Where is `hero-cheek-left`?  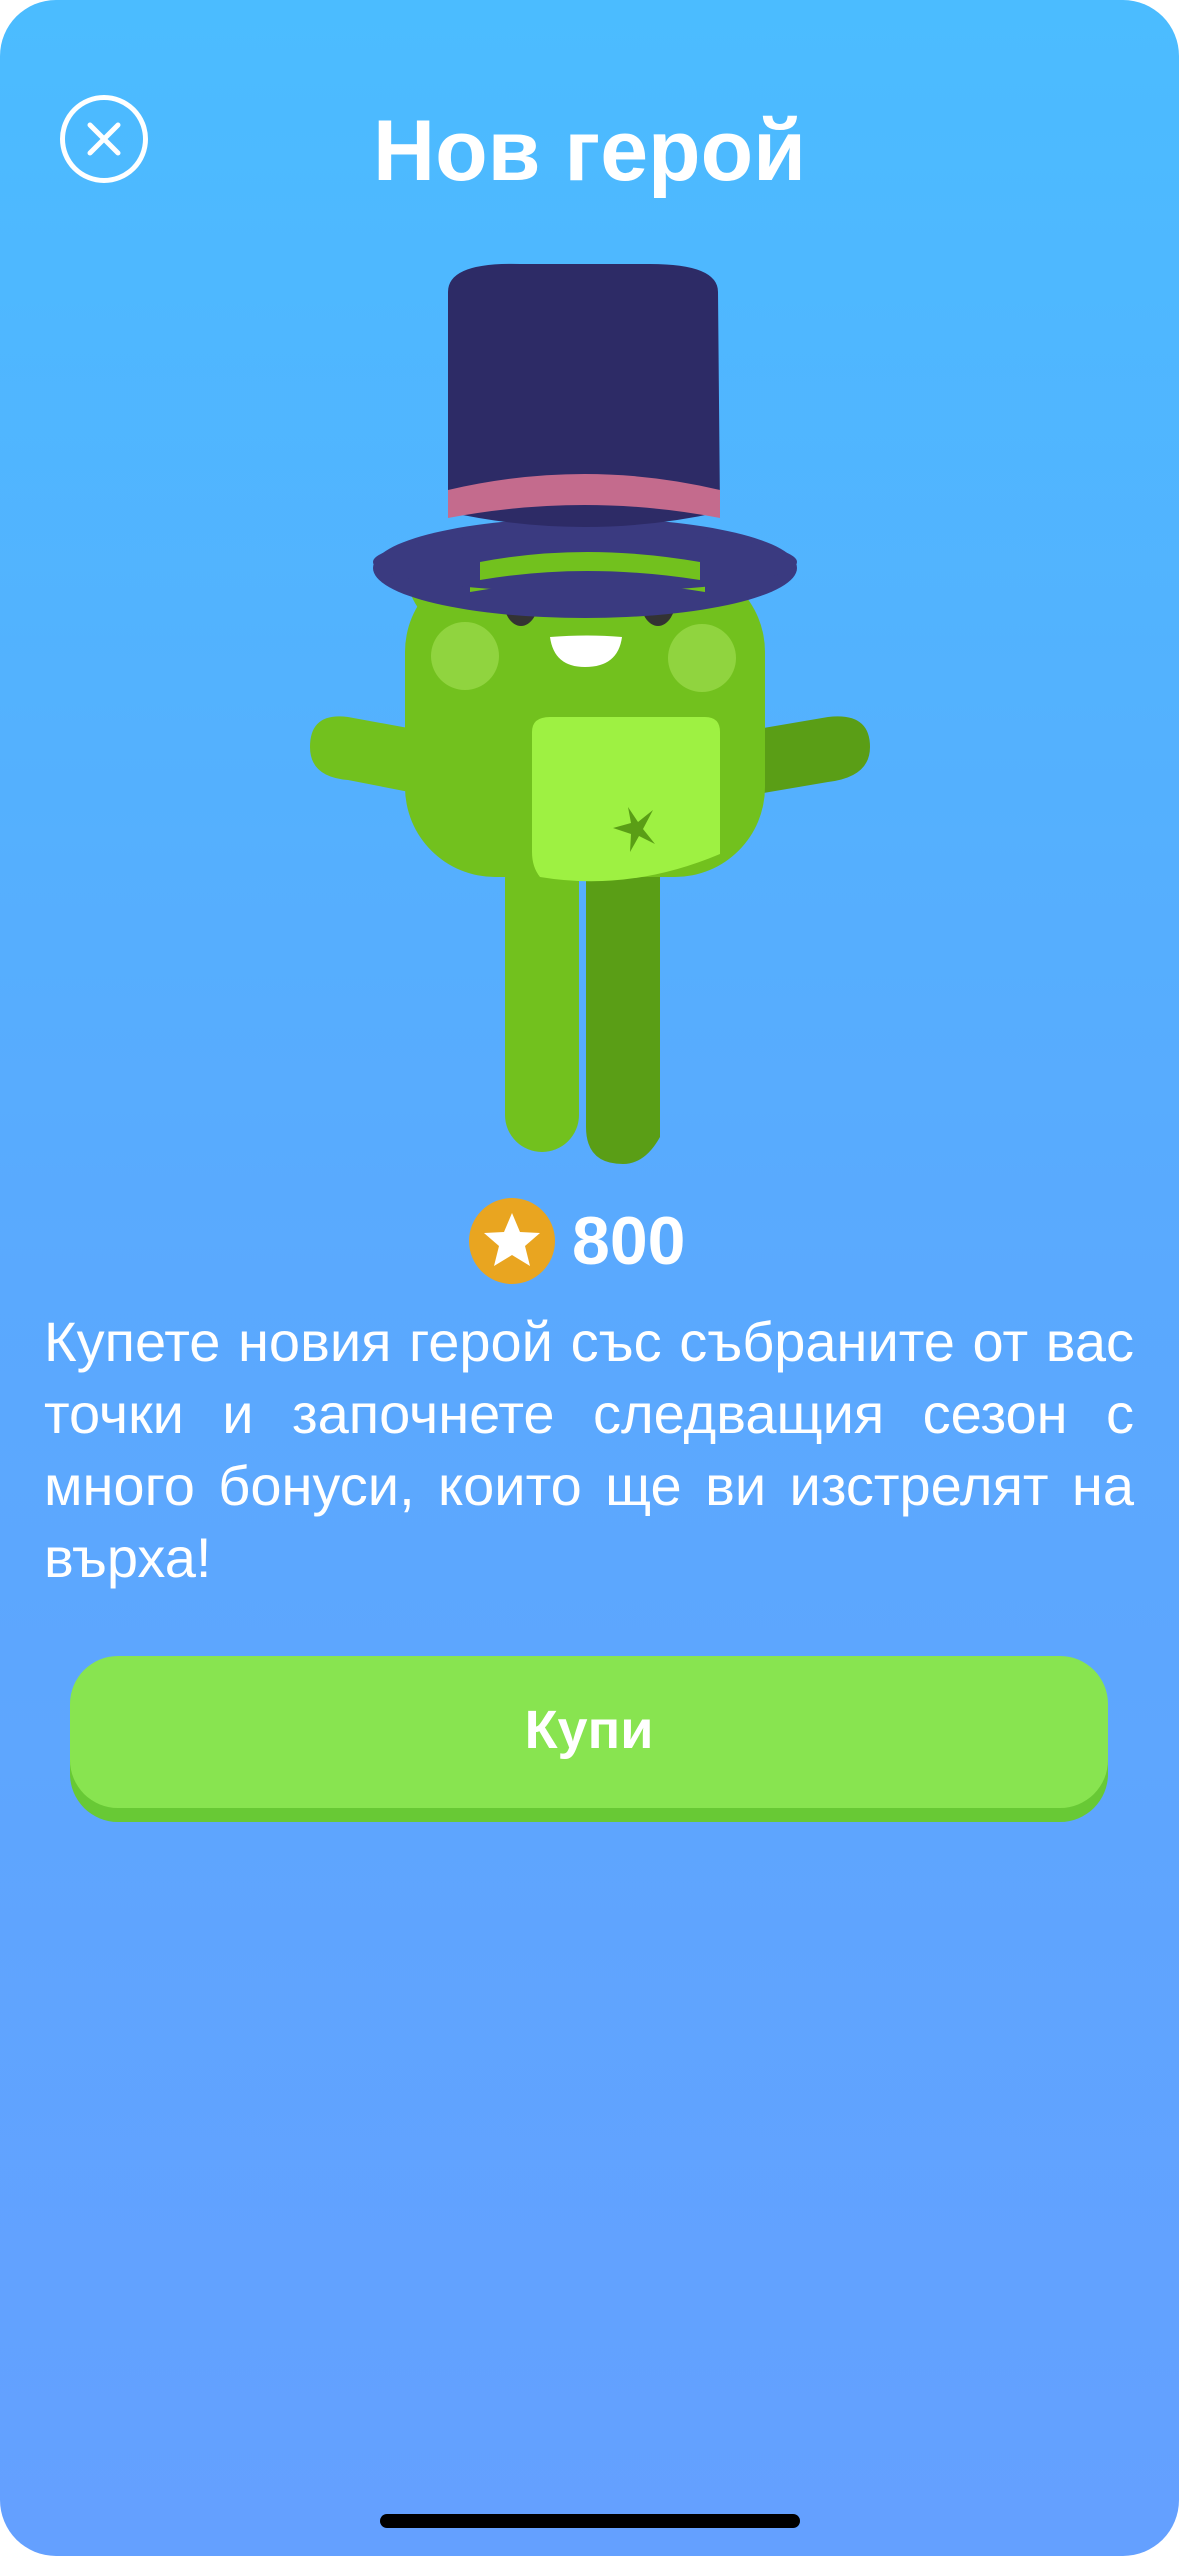
hero-cheek-left is located at coordinates (465, 656).